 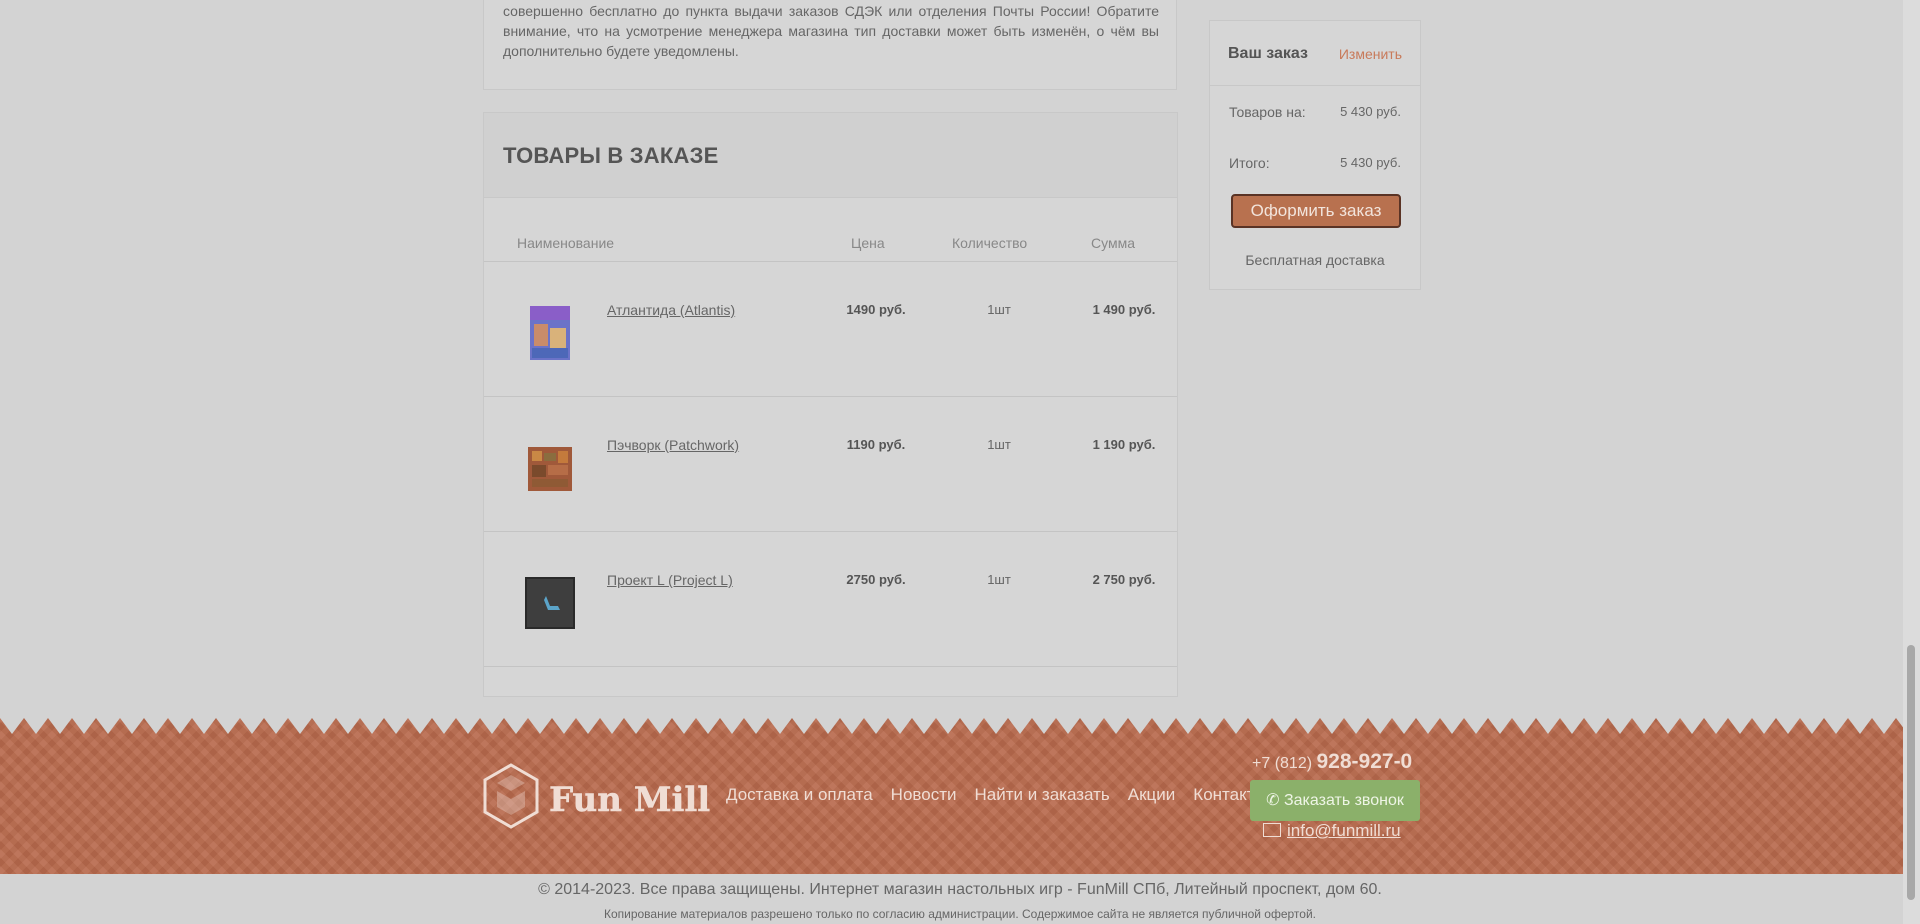 What do you see at coordinates (1273, 800) in the screenshot?
I see `phone-icon: ✆` at bounding box center [1273, 800].